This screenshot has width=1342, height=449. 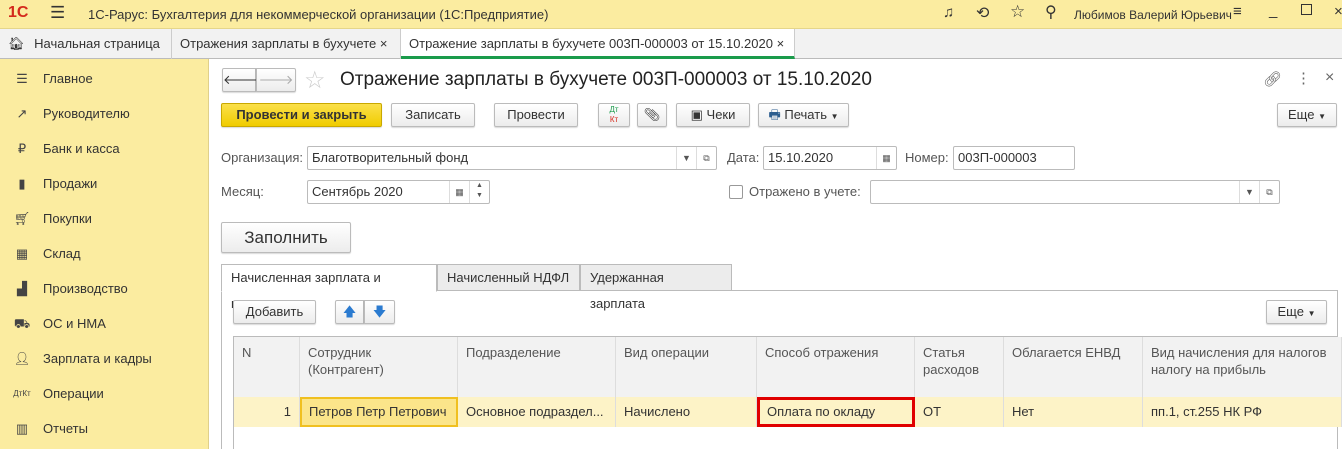 I want to click on col-header-method: Способ отражения, so click(x=836, y=367).